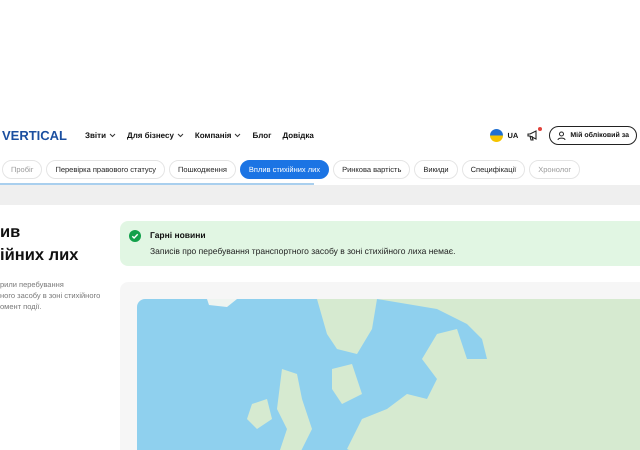 The height and width of the screenshot is (450, 640). What do you see at coordinates (34, 135) in the screenshot?
I see `logo: VERTICAL` at bounding box center [34, 135].